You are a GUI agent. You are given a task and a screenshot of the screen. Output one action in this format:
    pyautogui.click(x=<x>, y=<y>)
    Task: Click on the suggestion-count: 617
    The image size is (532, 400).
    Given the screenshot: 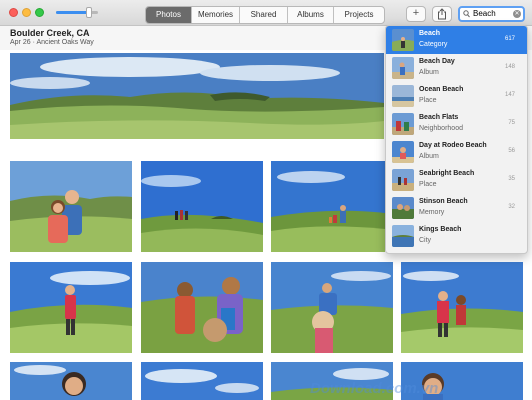 What is the action you would take?
    pyautogui.click(x=509, y=39)
    